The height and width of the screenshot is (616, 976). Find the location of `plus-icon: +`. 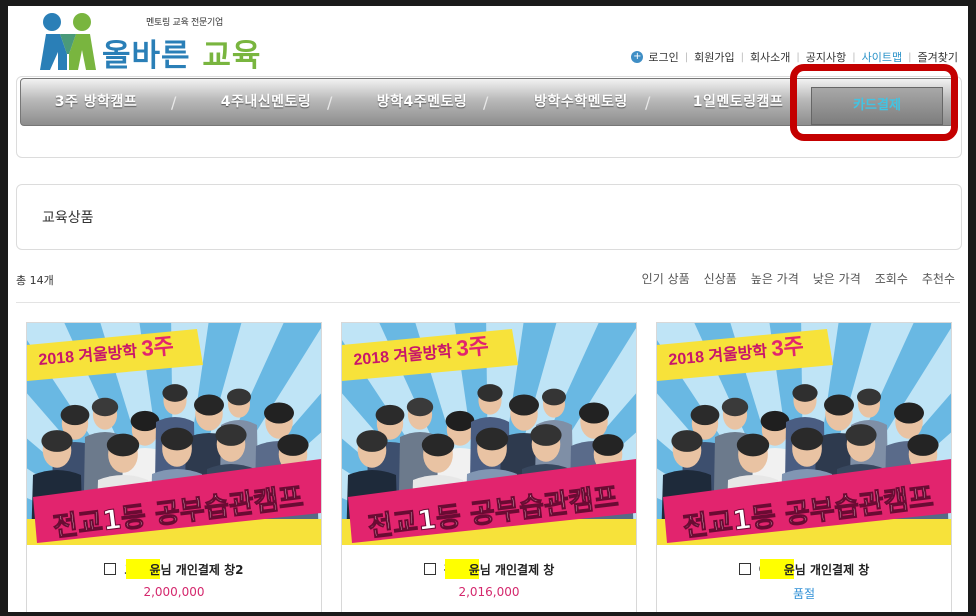

plus-icon: + is located at coordinates (637, 57).